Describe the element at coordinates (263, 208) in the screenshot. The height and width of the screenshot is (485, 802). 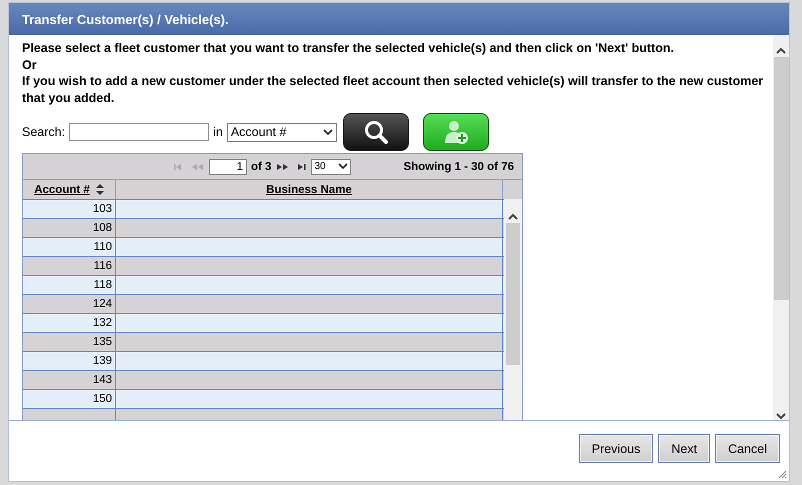
I see `table-row: 103` at that location.